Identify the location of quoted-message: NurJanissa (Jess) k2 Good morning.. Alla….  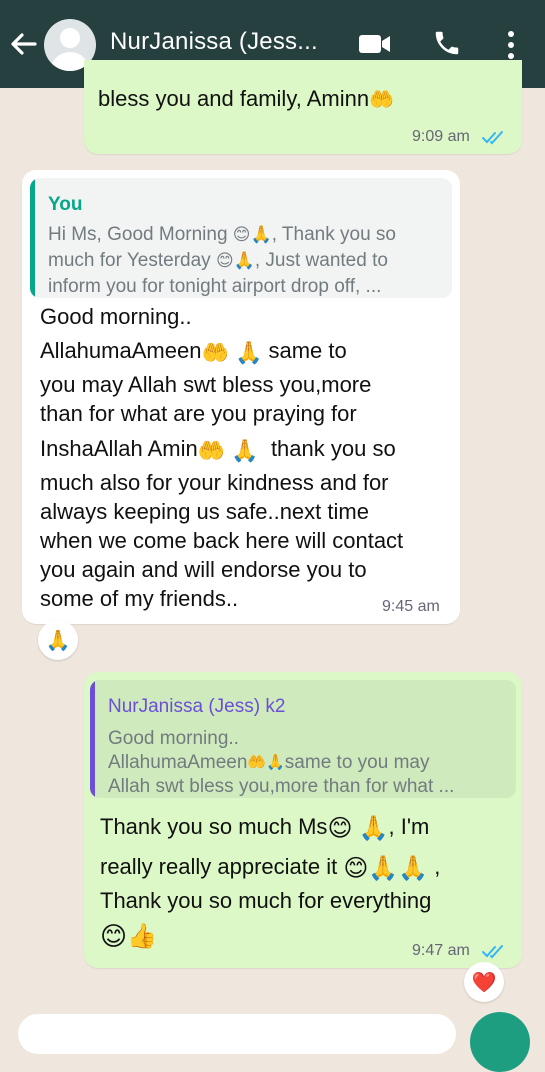
(303, 739).